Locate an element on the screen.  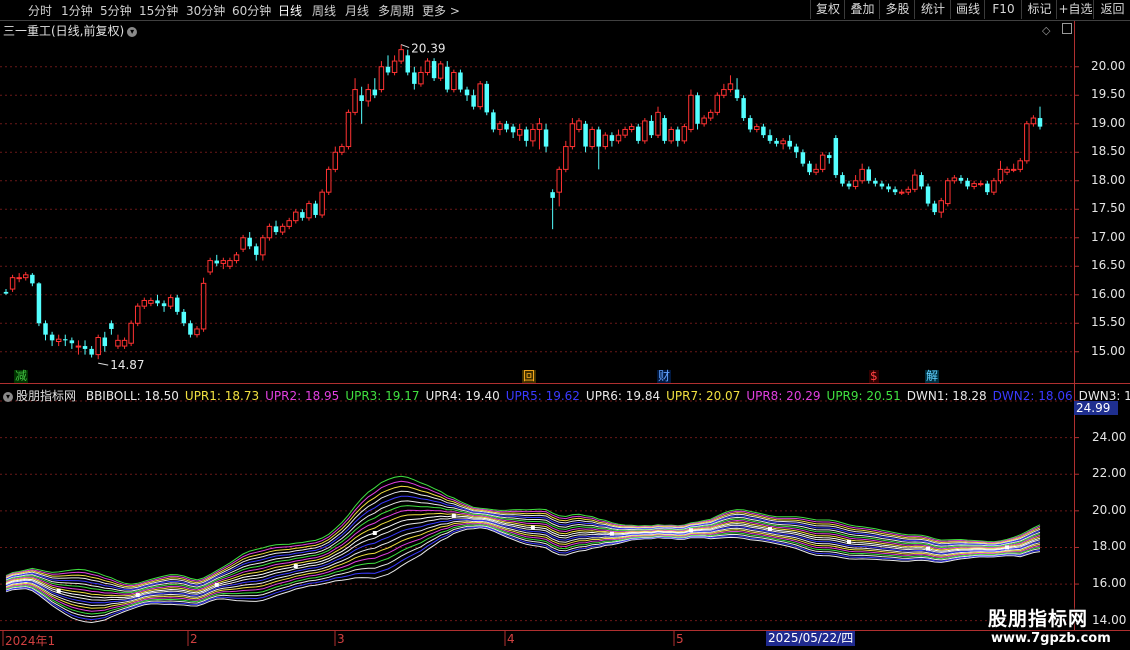
upper-band-line is located at coordinates (523, 536).